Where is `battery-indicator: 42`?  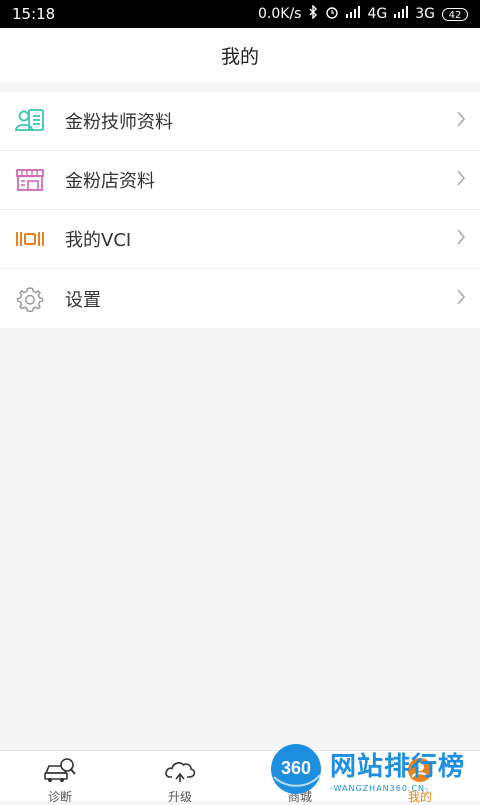 battery-indicator: 42 is located at coordinates (455, 14).